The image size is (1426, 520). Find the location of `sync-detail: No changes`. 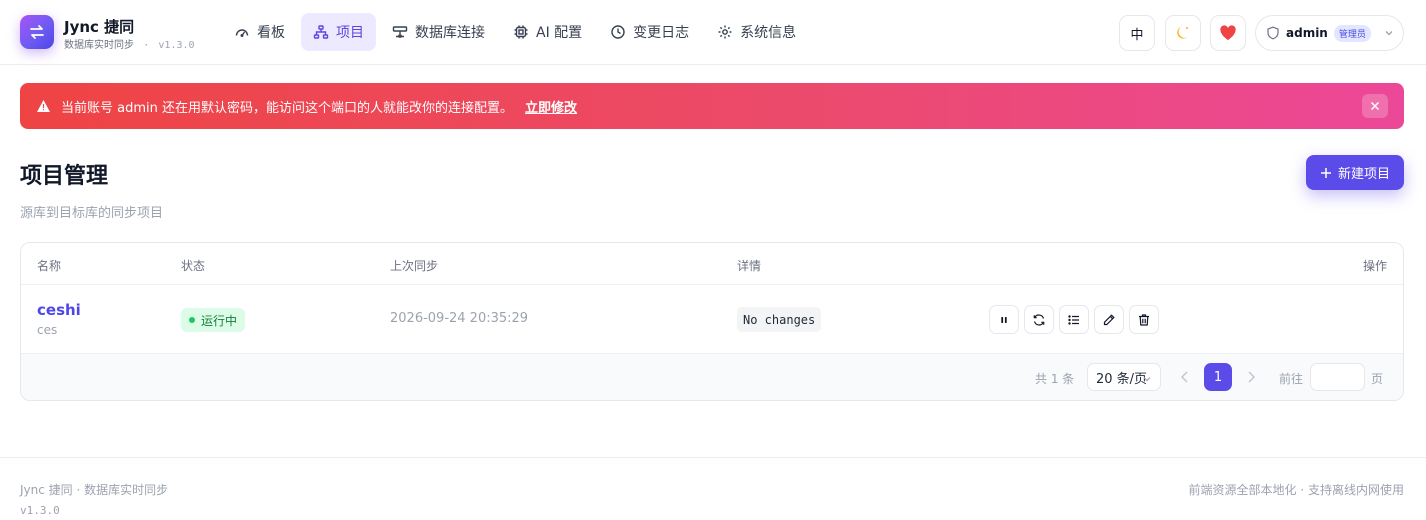

sync-detail: No changes is located at coordinates (779, 319).